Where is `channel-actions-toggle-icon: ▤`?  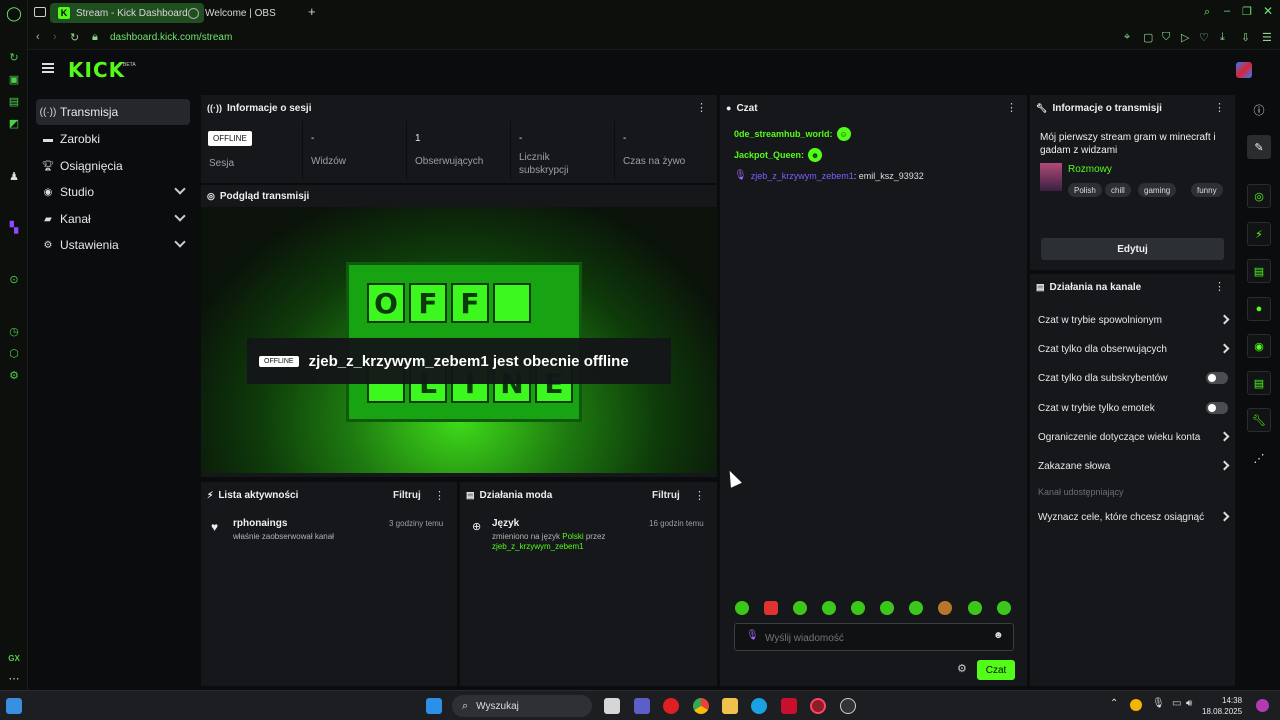
channel-actions-toggle-icon: ▤ is located at coordinates (1259, 383).